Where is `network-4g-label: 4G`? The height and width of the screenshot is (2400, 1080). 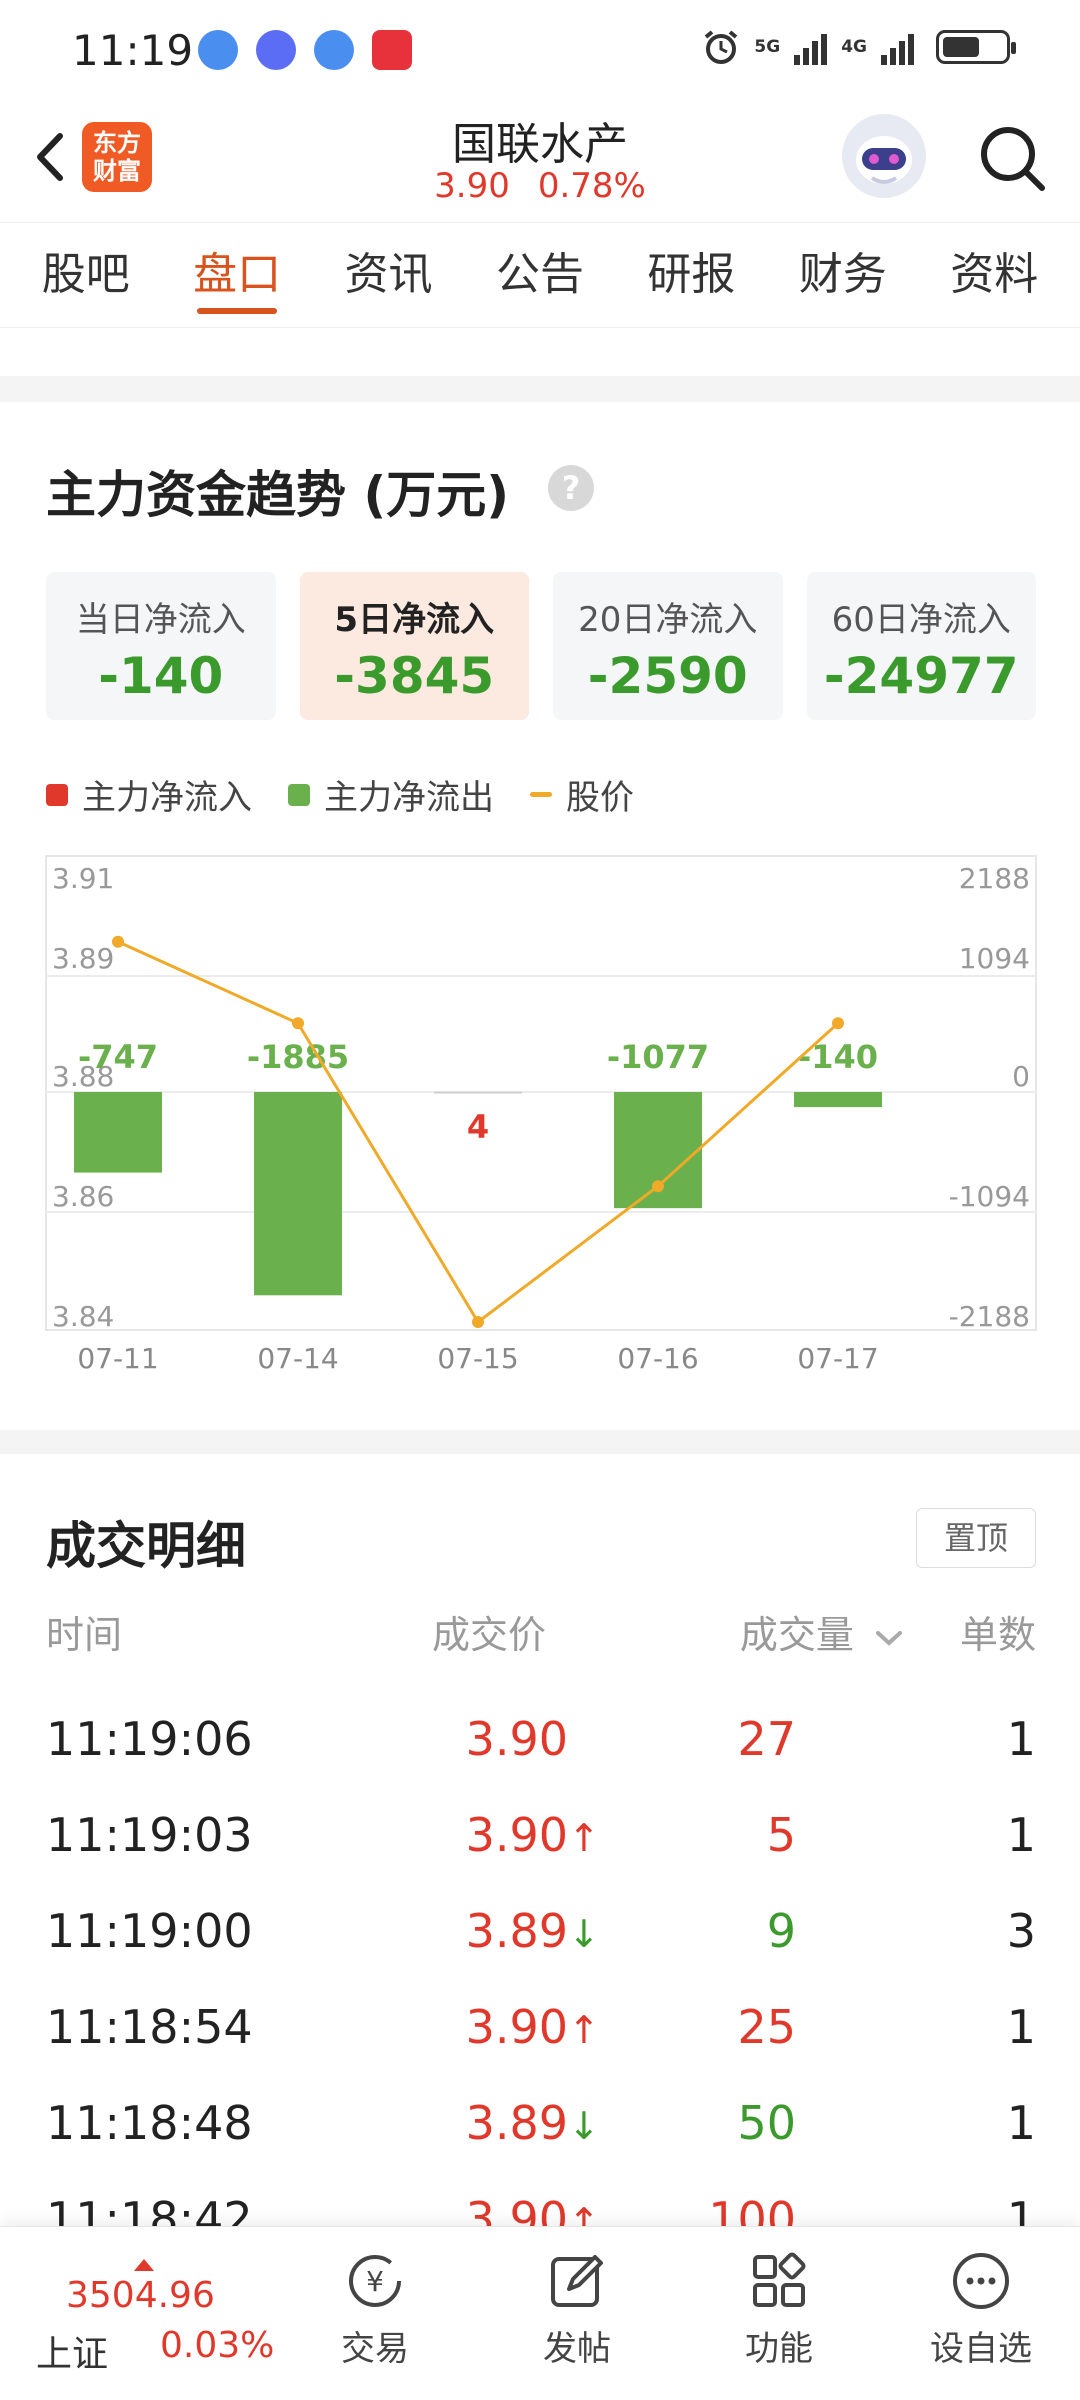
network-4g-label: 4G is located at coordinates (854, 47).